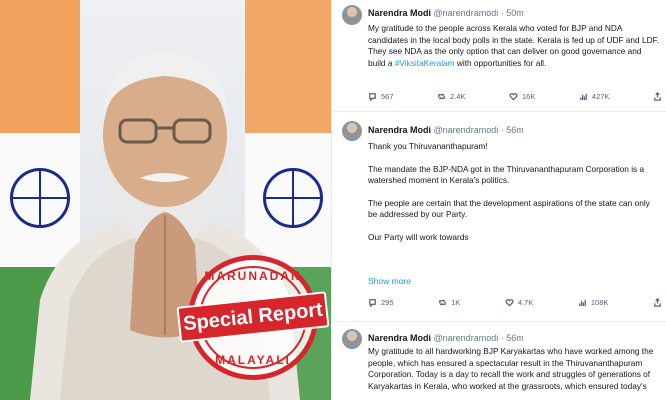 The height and width of the screenshot is (400, 666). I want to click on like-button: 16K, so click(522, 96).